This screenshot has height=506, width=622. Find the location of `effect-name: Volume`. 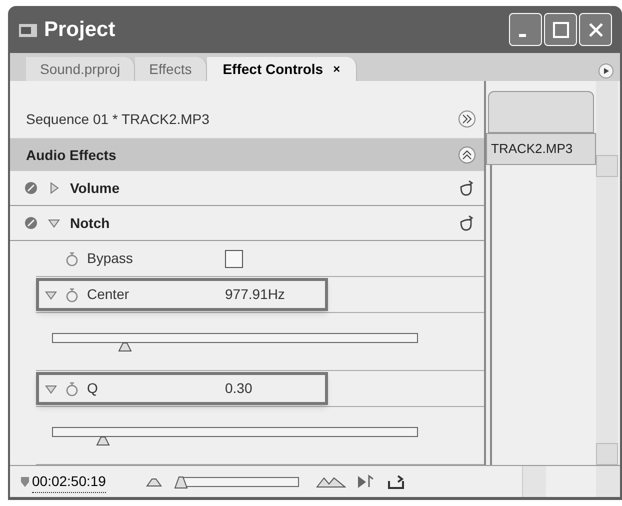

effect-name: Volume is located at coordinates (95, 188).